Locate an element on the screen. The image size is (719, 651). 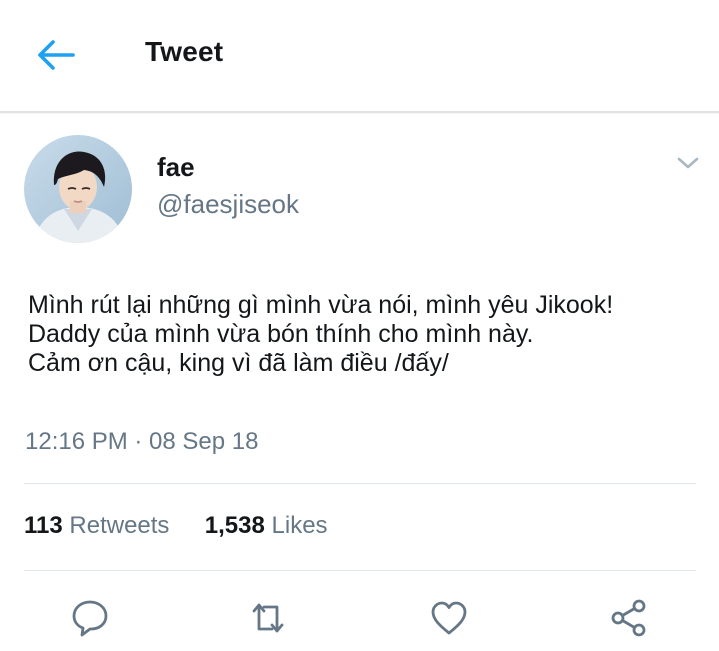
tweet-stats: 113 Retweets 1,538 Likes is located at coordinates (176, 526).